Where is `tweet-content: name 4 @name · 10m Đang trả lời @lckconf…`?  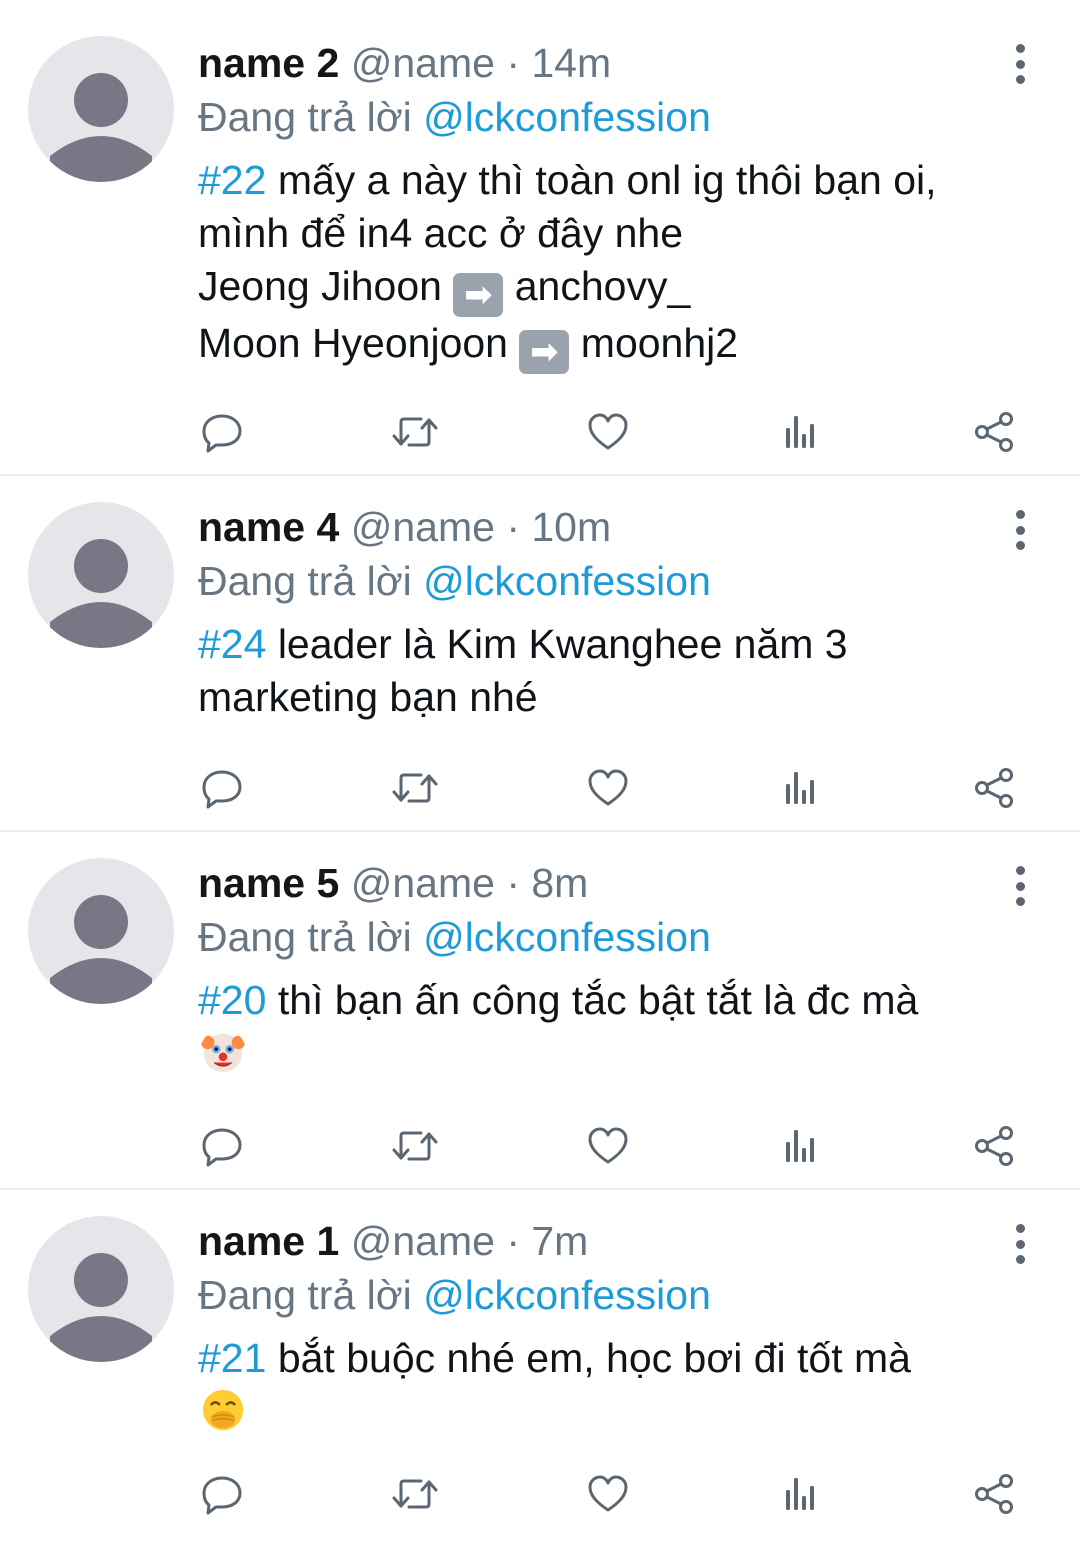
tweet-content: name 4 @name · 10m Đang trả lời @lckconf… is located at coordinates (609, 612).